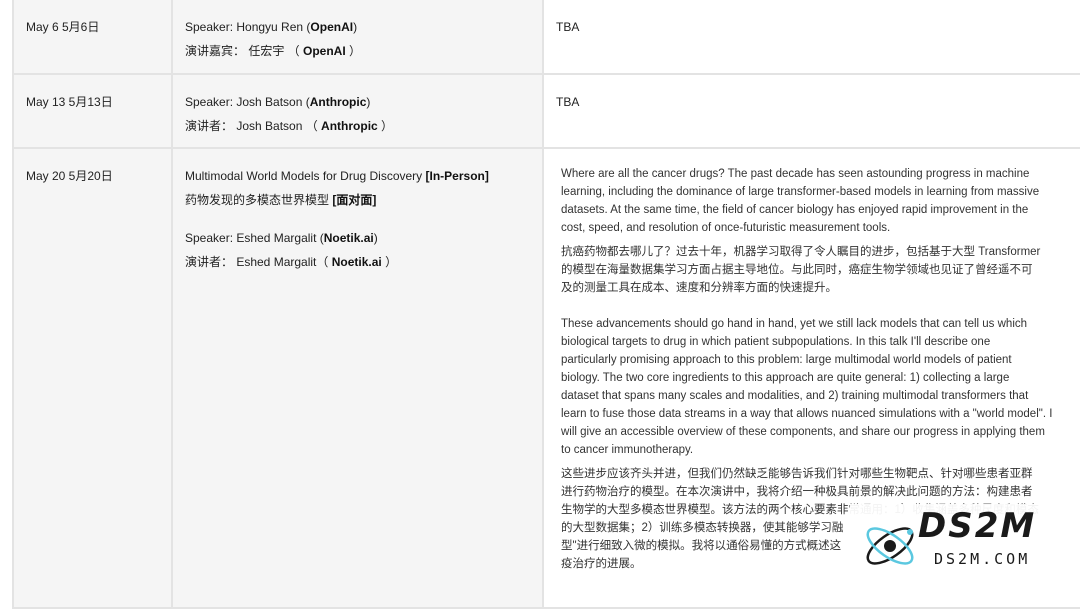 The height and width of the screenshot is (609, 1080). I want to click on speaker-en: Speaker: Eshed Margalit (Noetik.ai), so click(281, 238).